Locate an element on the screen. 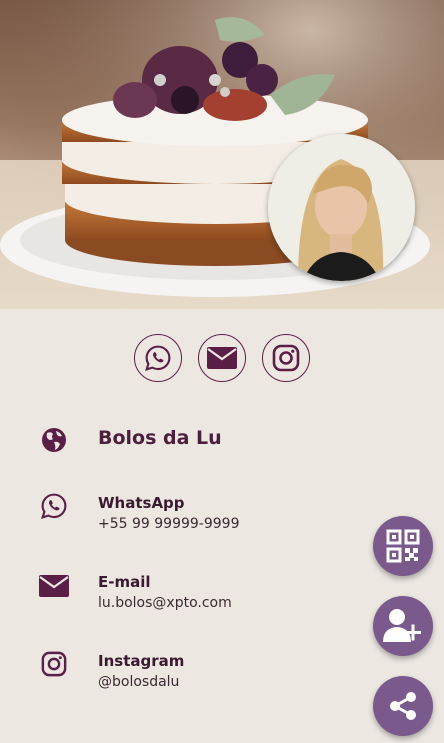 The width and height of the screenshot is (444, 743). instagram-handle: @bolosdalu is located at coordinates (138, 682).